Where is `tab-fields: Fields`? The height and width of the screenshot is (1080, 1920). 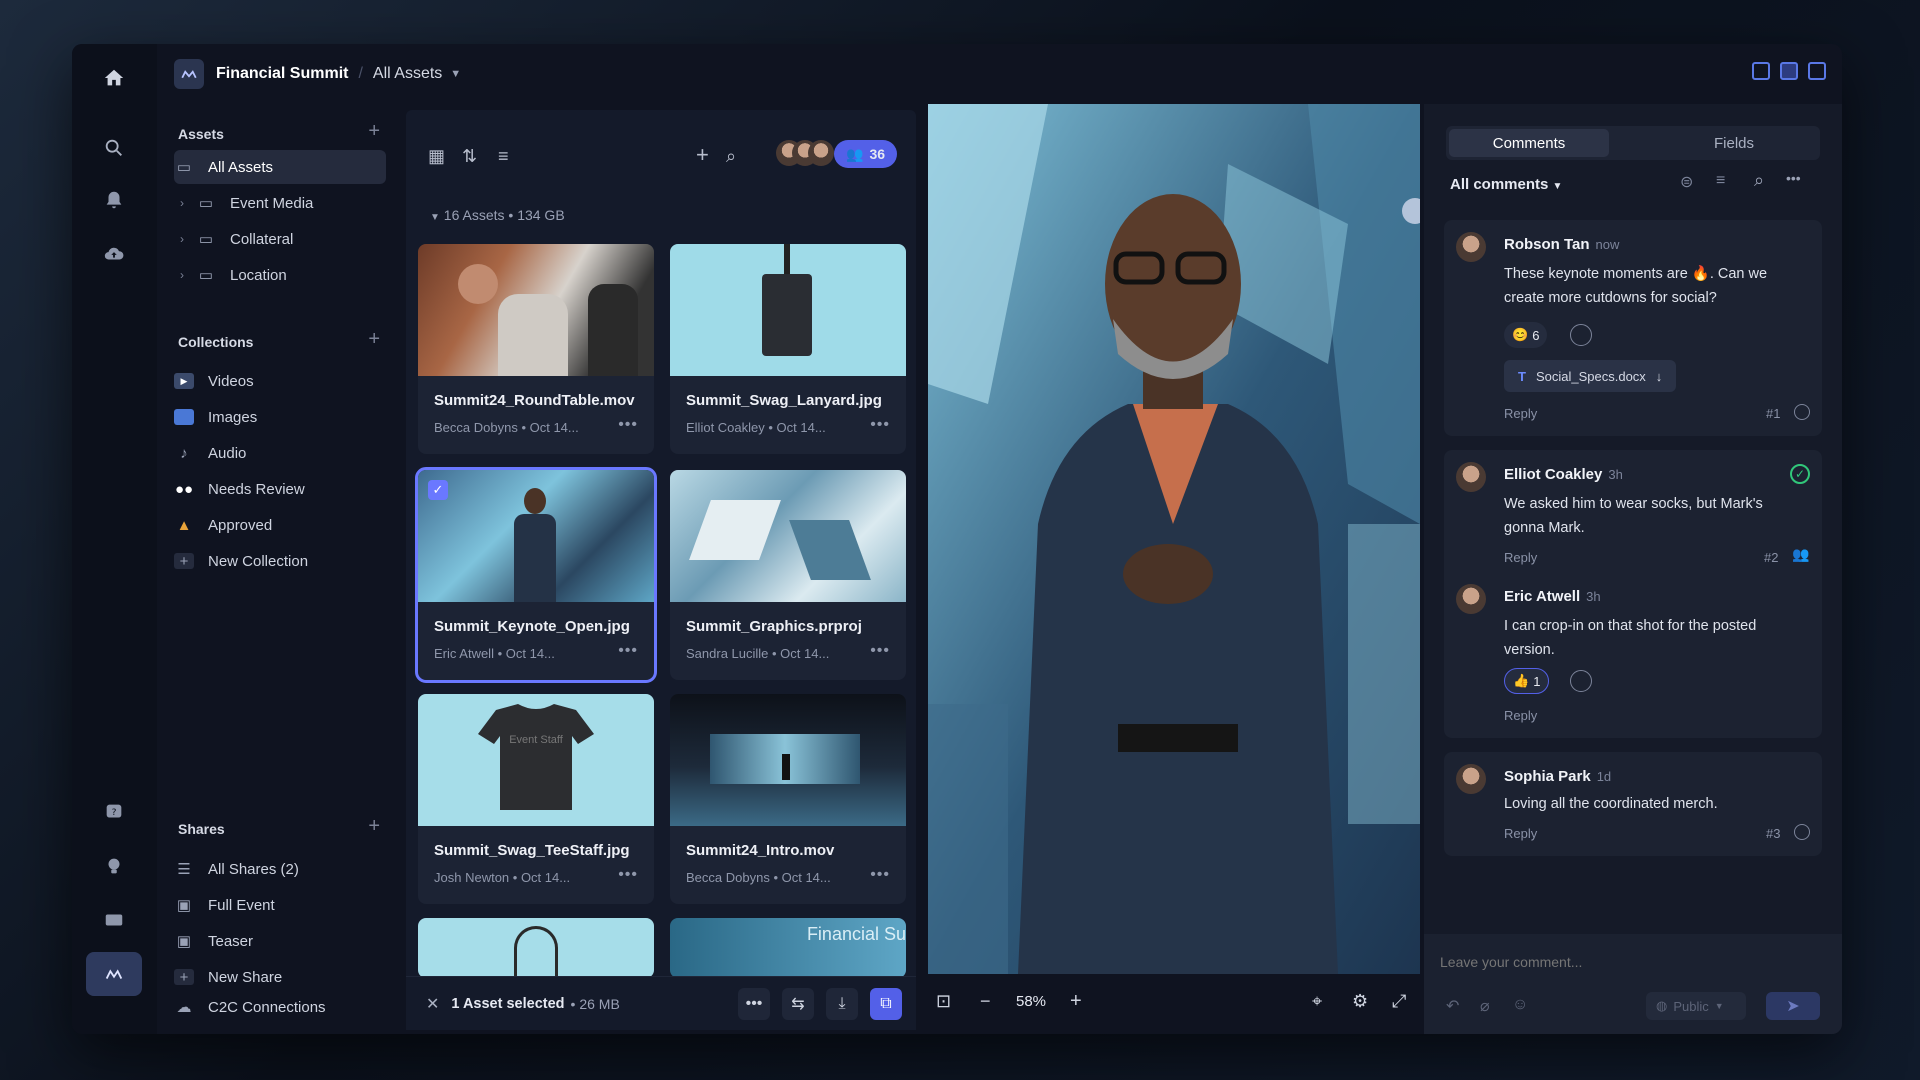
tab-fields: Fields is located at coordinates (1734, 143).